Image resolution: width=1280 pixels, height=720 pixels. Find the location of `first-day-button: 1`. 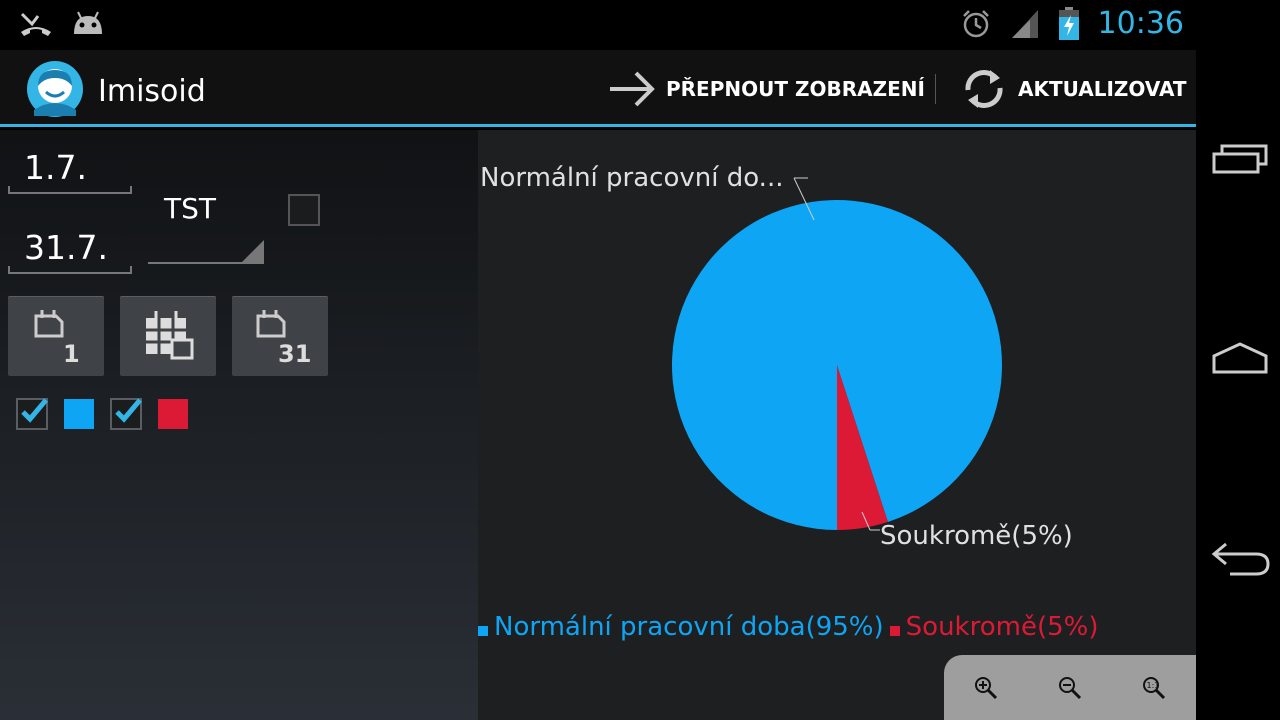

first-day-button: 1 is located at coordinates (56, 336).